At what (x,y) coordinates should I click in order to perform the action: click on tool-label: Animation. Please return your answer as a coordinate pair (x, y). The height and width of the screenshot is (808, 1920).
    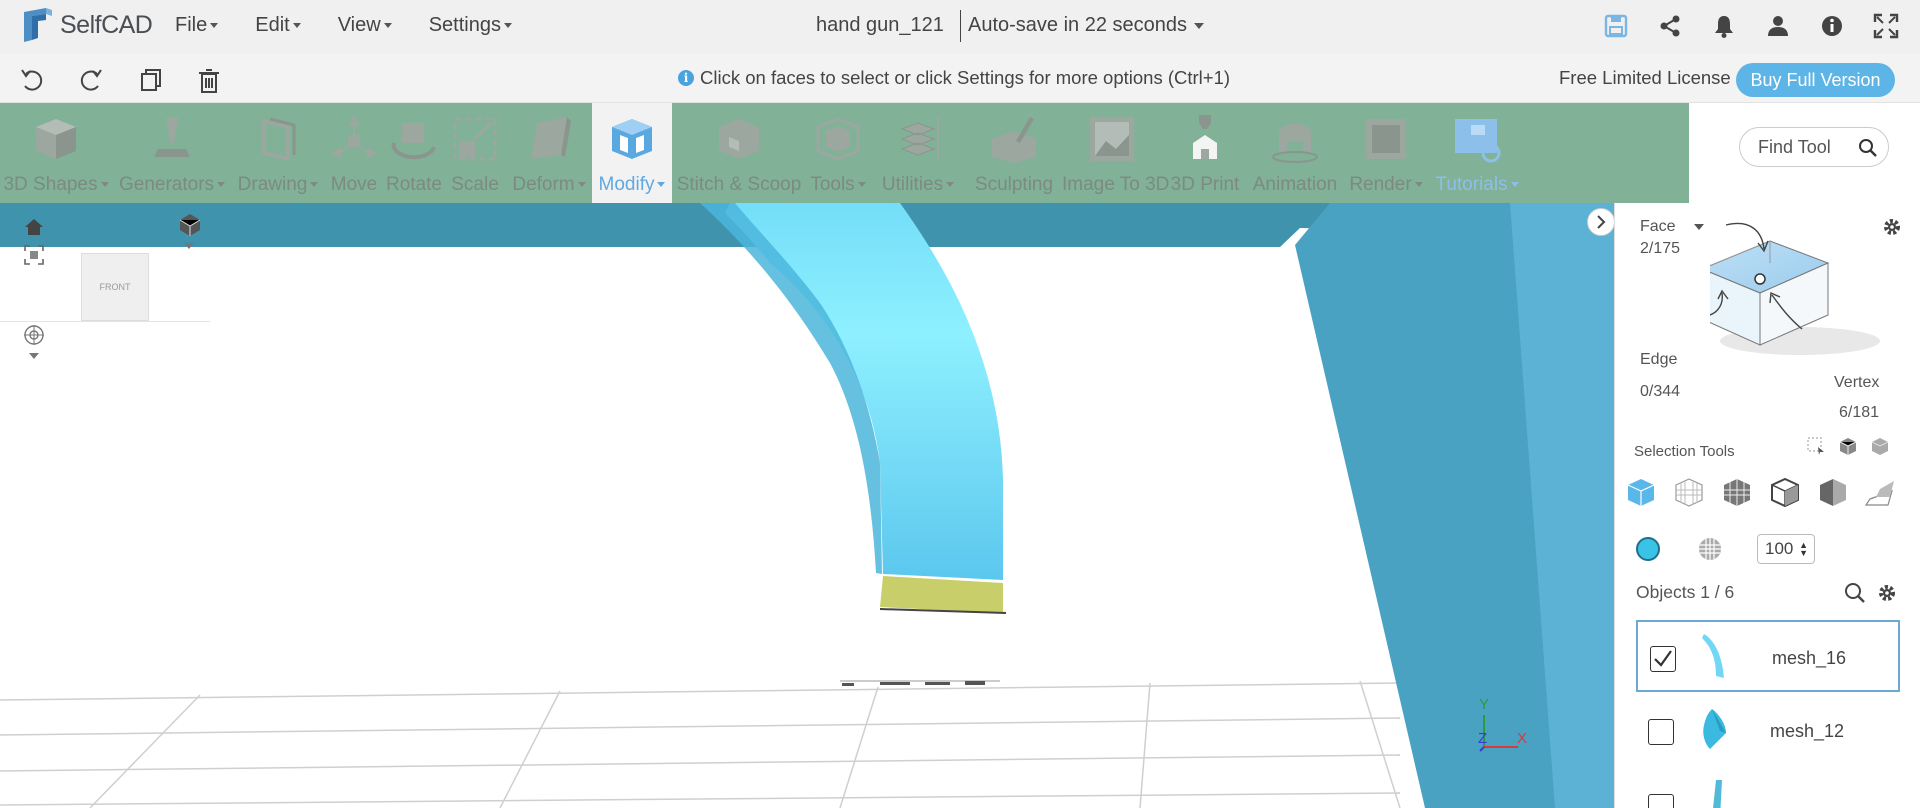
    Looking at the image, I should click on (1295, 184).